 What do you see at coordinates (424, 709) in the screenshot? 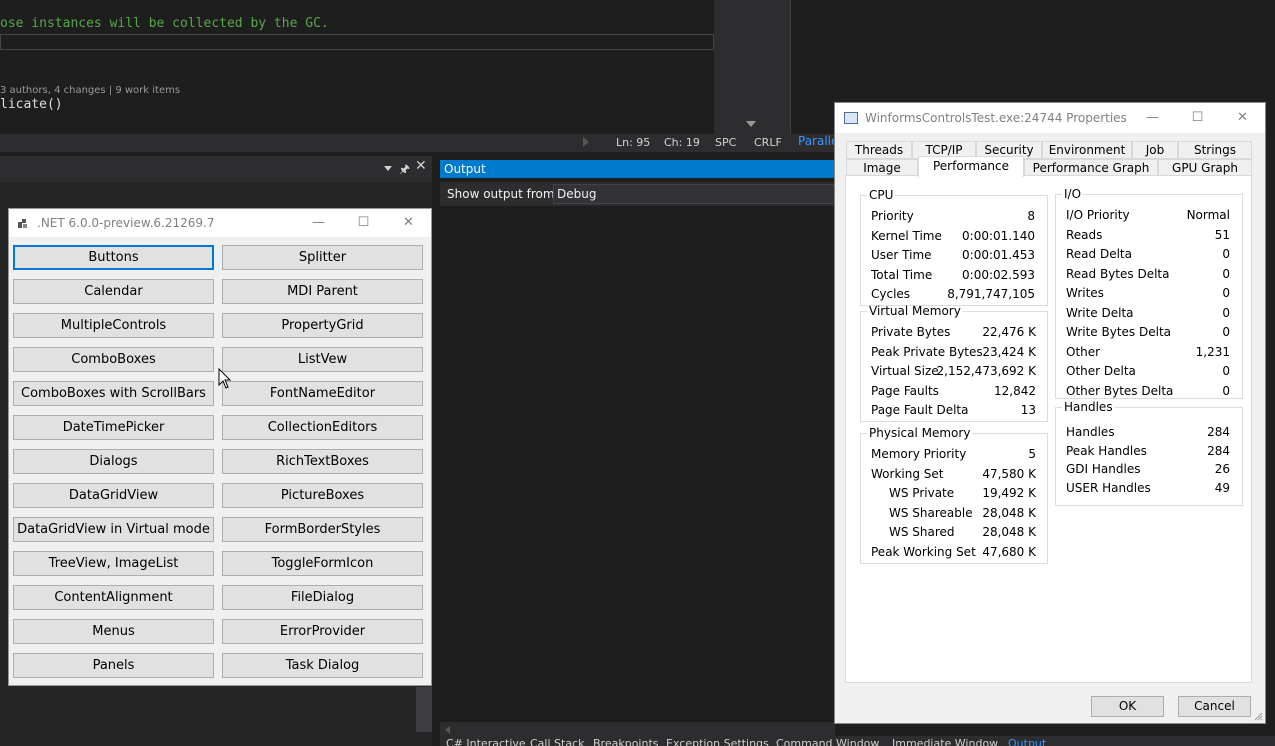
I see `tool-window-scrollbar` at bounding box center [424, 709].